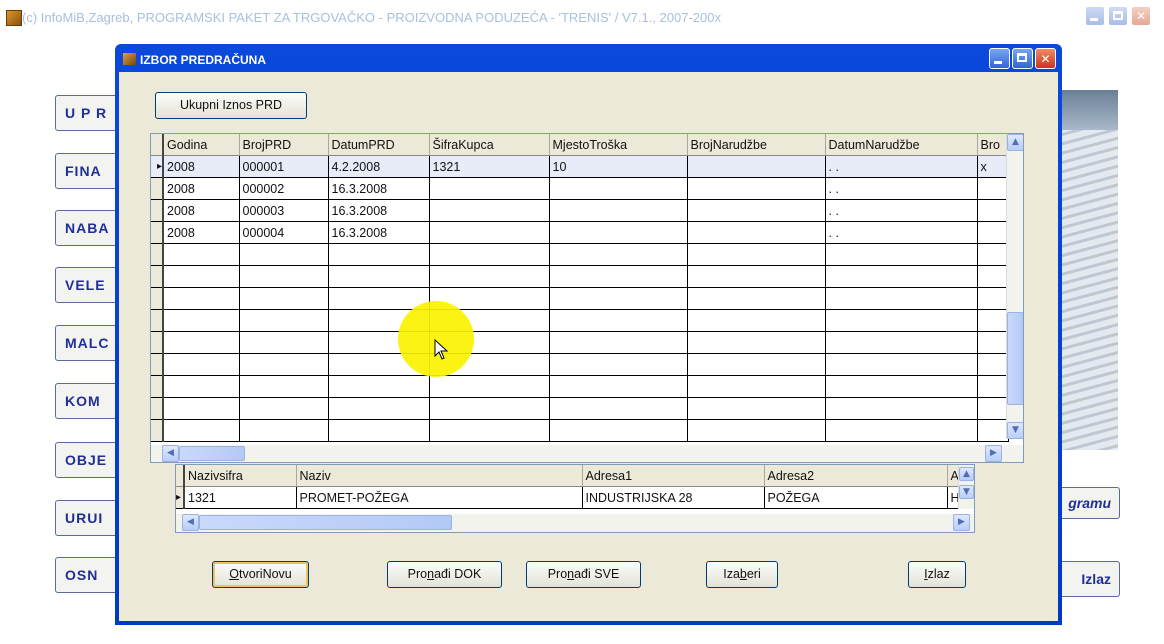  What do you see at coordinates (993, 453) in the screenshot?
I see `scroll-right-icon: ▶` at bounding box center [993, 453].